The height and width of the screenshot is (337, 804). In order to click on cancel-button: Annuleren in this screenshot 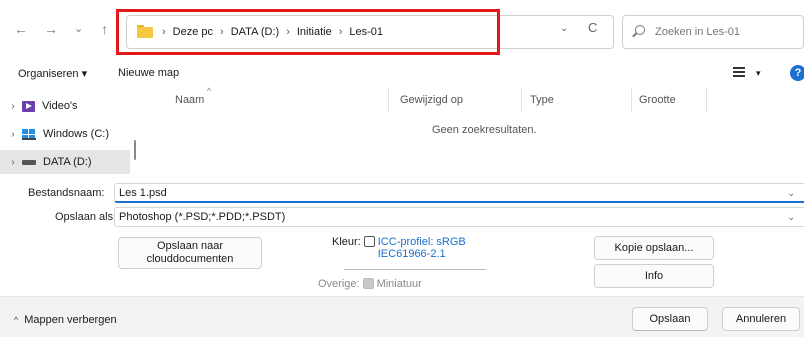, I will do `click(761, 319)`.